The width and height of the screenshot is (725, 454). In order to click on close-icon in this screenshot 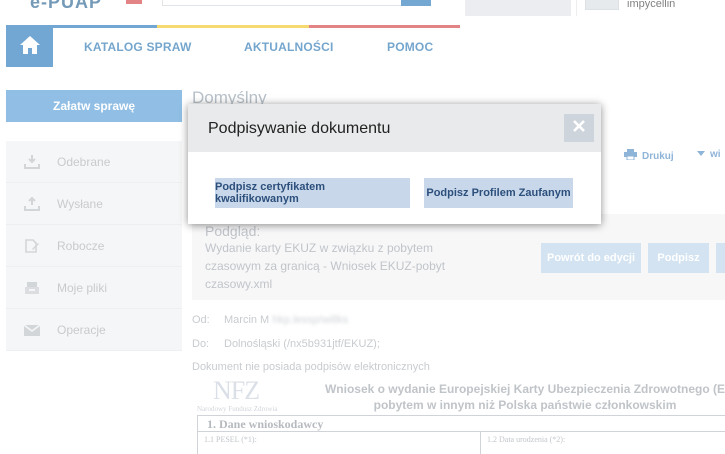, I will do `click(579, 128)`.